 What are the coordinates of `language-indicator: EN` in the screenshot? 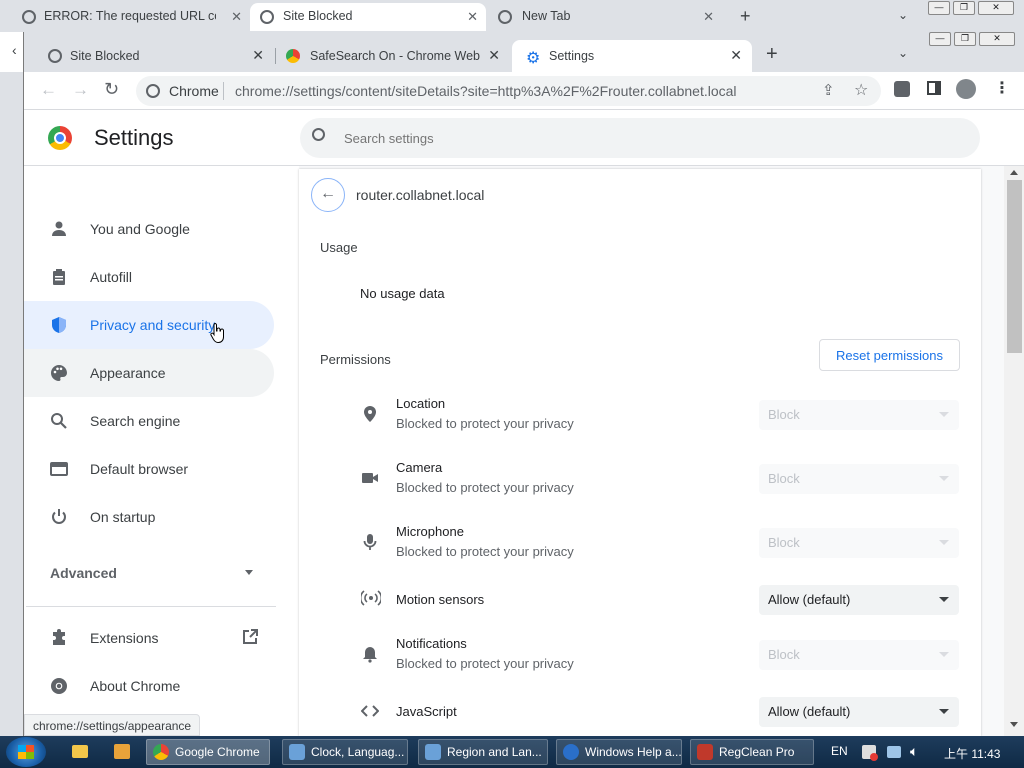 It's located at (839, 751).